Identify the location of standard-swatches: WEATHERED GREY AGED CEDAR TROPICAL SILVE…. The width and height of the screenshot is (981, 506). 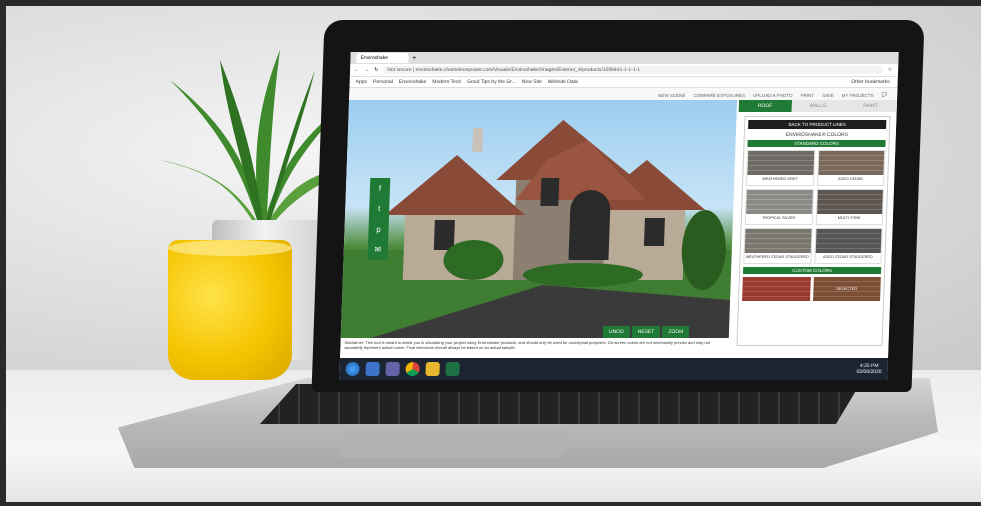
(814, 207).